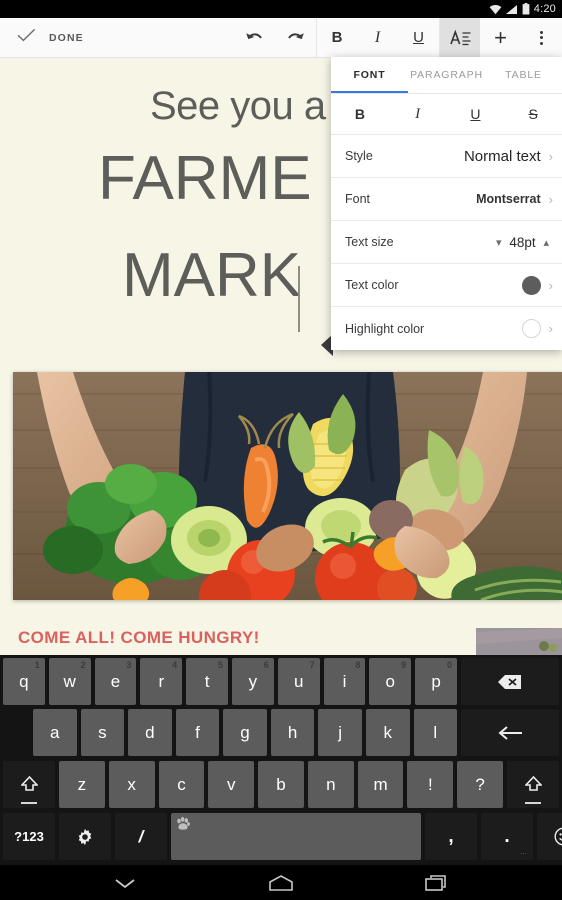 Image resolution: width=562 pixels, height=900 pixels. Describe the element at coordinates (446, 199) in the screenshot. I see `font-row: Font Montserrat ›` at that location.